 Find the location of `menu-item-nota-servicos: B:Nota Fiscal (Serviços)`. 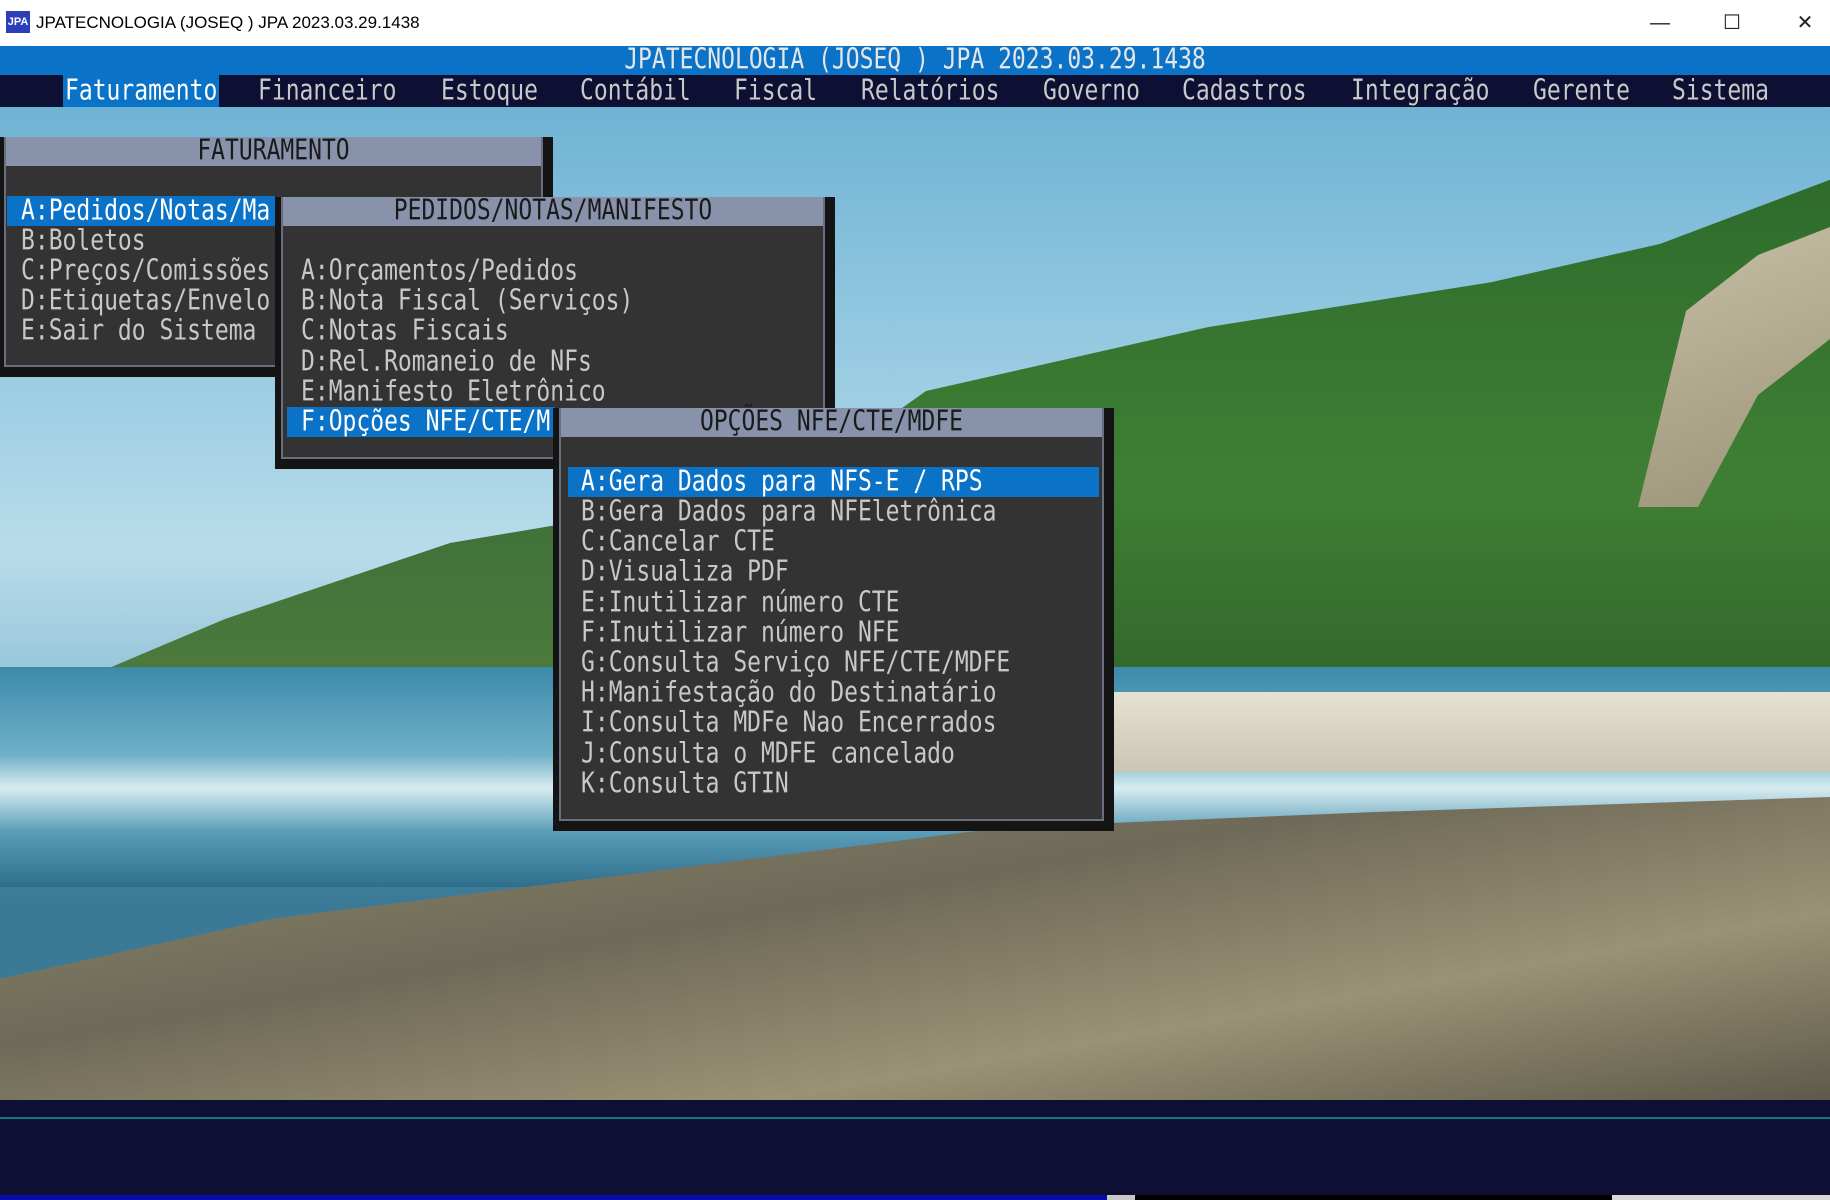

menu-item-nota-servicos: B:Nota Fiscal (Serviços) is located at coordinates (547, 301).